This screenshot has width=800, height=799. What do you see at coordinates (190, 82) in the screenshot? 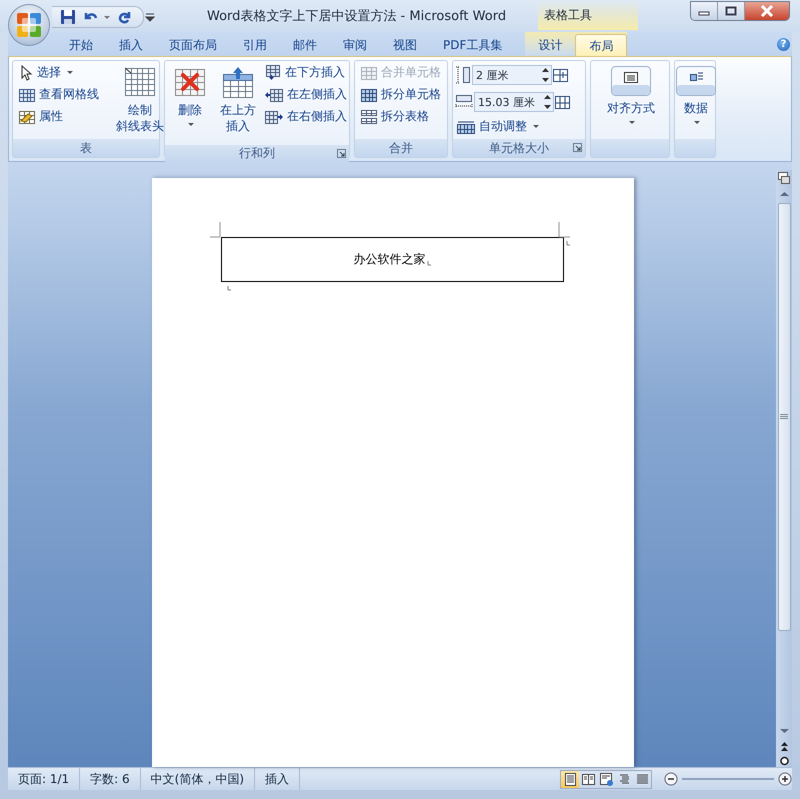
I see `table-delete-icon` at bounding box center [190, 82].